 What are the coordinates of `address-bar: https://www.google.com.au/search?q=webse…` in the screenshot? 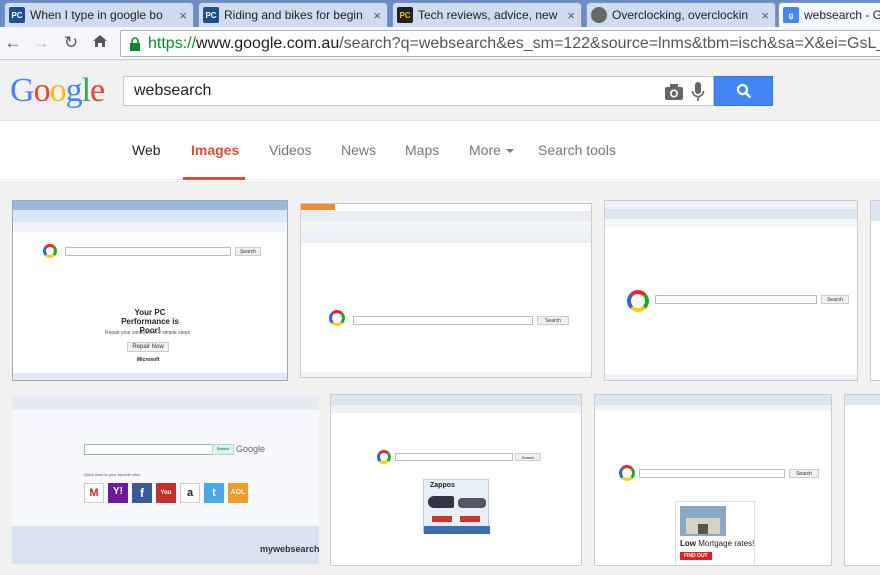 It's located at (500, 43).